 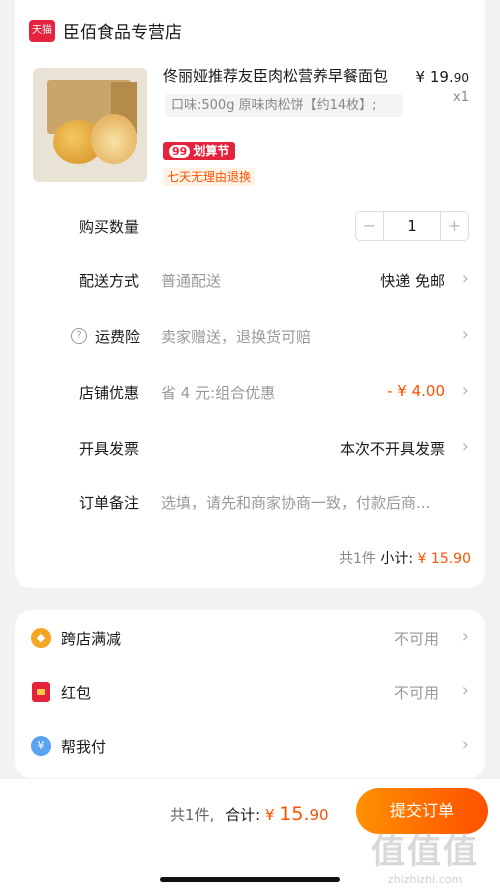 I want to click on home-indicator, so click(x=250, y=879).